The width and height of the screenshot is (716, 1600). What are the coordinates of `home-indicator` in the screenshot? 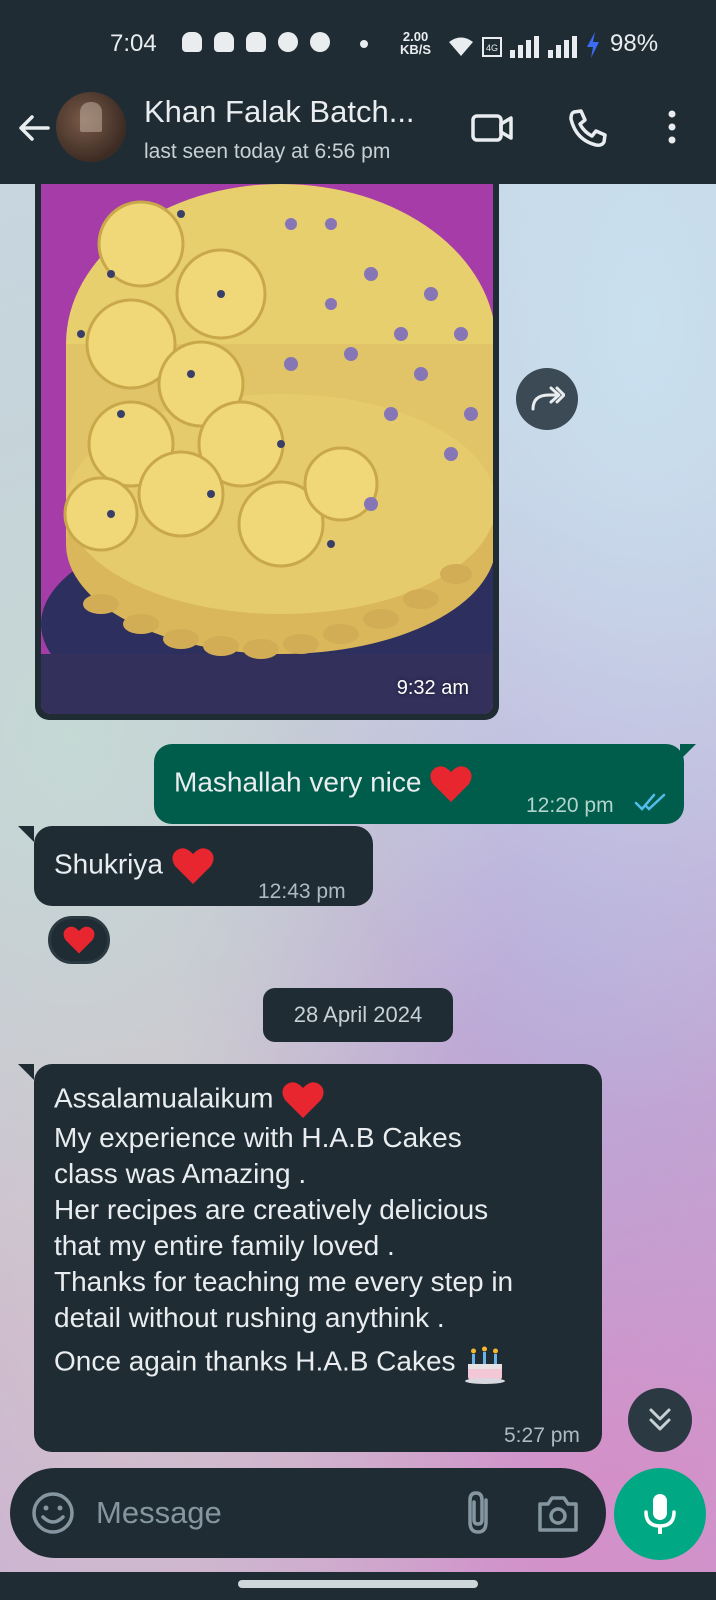 It's located at (358, 1584).